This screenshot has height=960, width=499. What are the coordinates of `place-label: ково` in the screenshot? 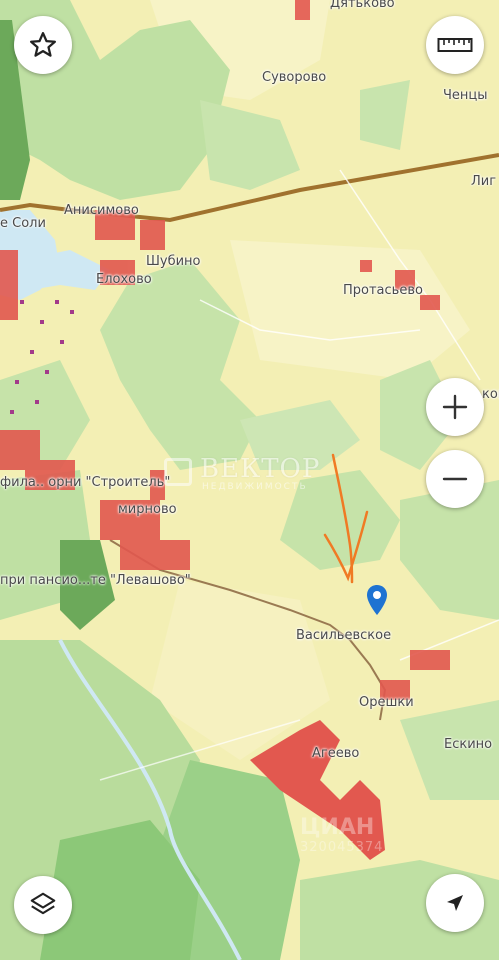 It's located at (490, 394).